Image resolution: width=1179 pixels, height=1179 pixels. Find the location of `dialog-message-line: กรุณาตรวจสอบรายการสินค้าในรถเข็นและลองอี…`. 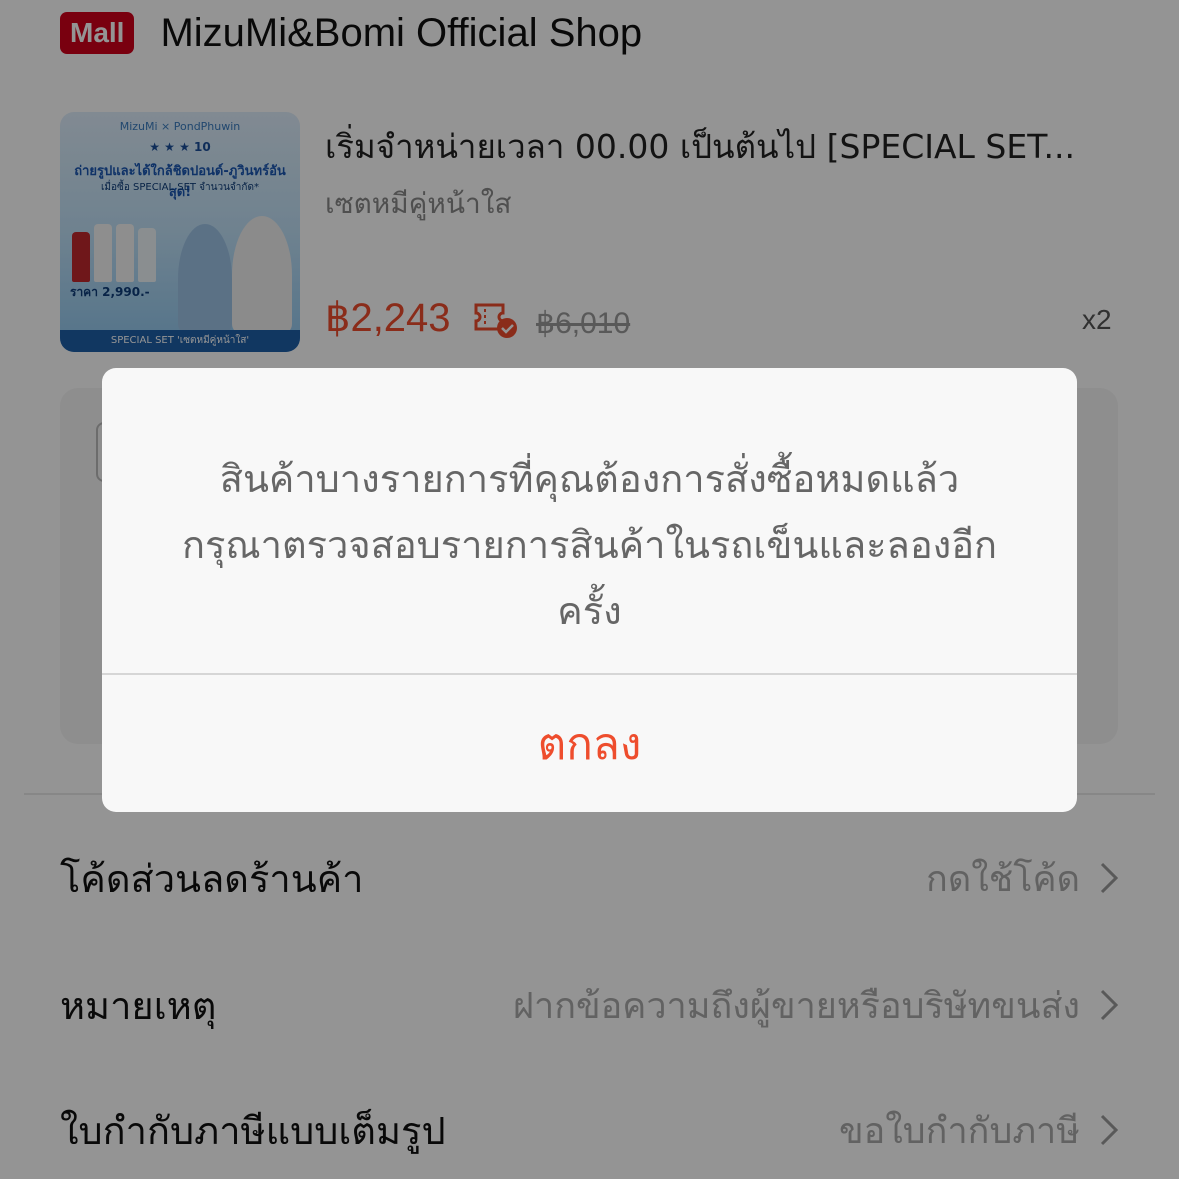

dialog-message-line: กรุณาตรวจสอบรายการสินค้าในรถเข็นและลองอี… is located at coordinates (589, 545).